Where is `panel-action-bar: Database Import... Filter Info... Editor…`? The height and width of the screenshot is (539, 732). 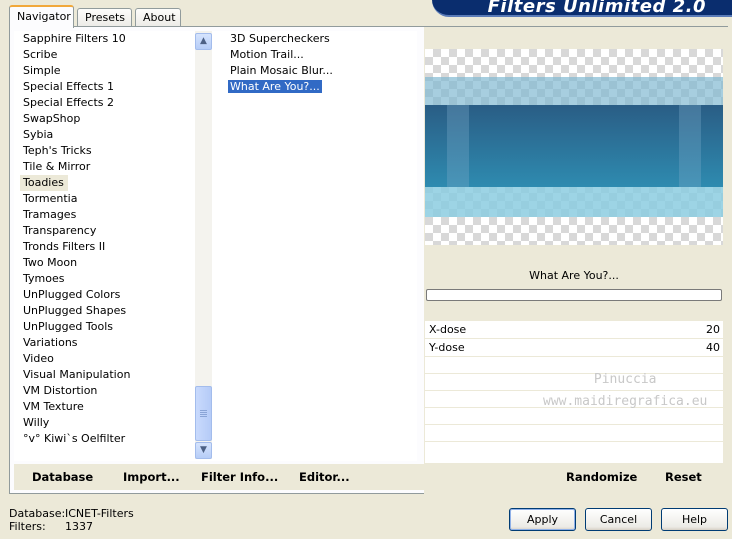
panel-action-bar: Database Import... Filter Info... Editor… is located at coordinates (369, 477).